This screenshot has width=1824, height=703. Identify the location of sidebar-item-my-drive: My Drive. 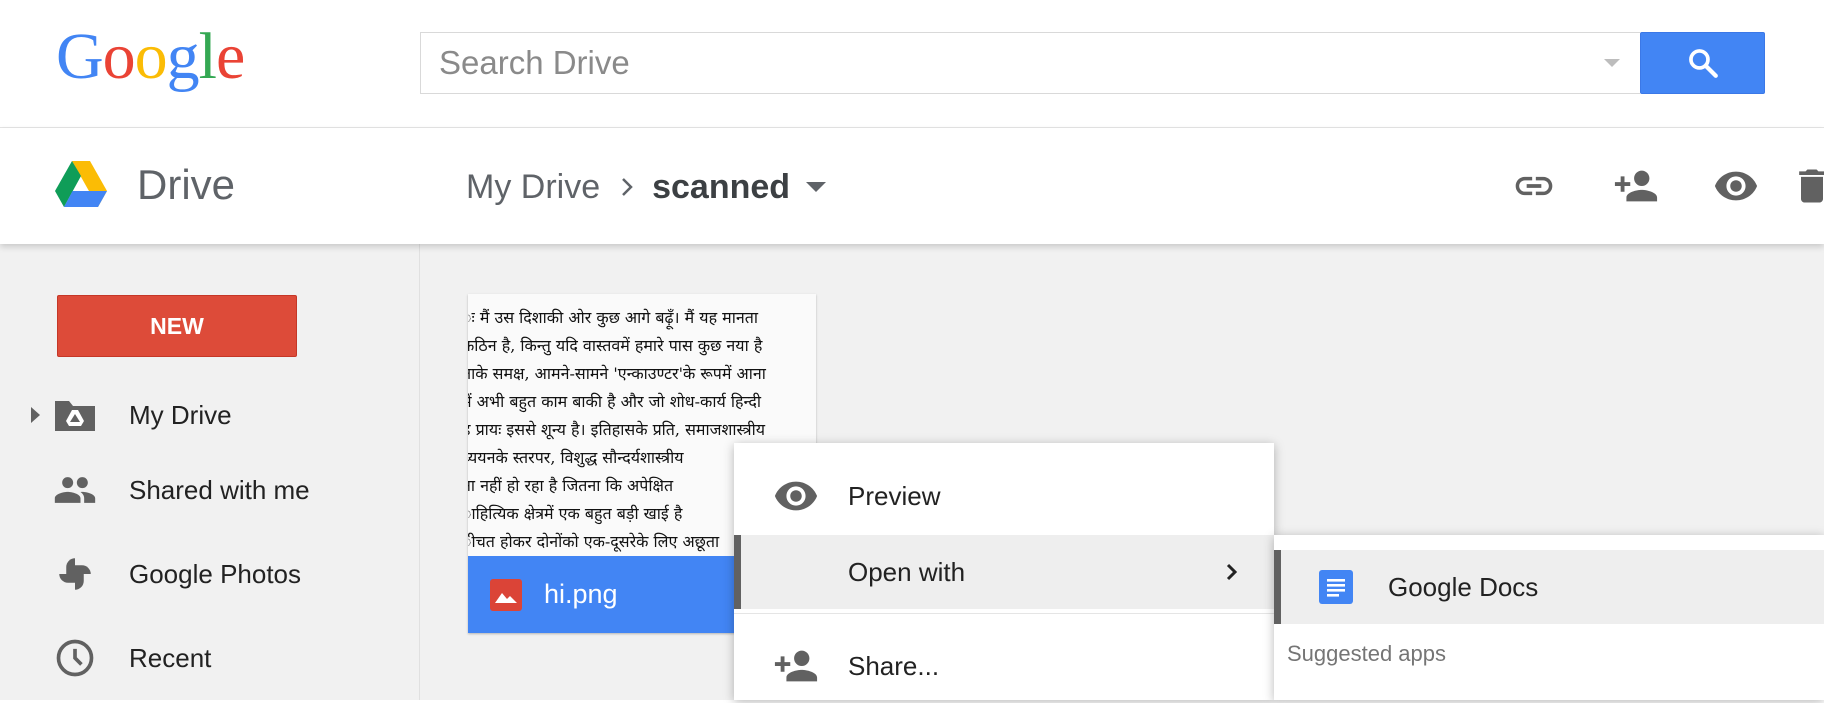
(210, 415).